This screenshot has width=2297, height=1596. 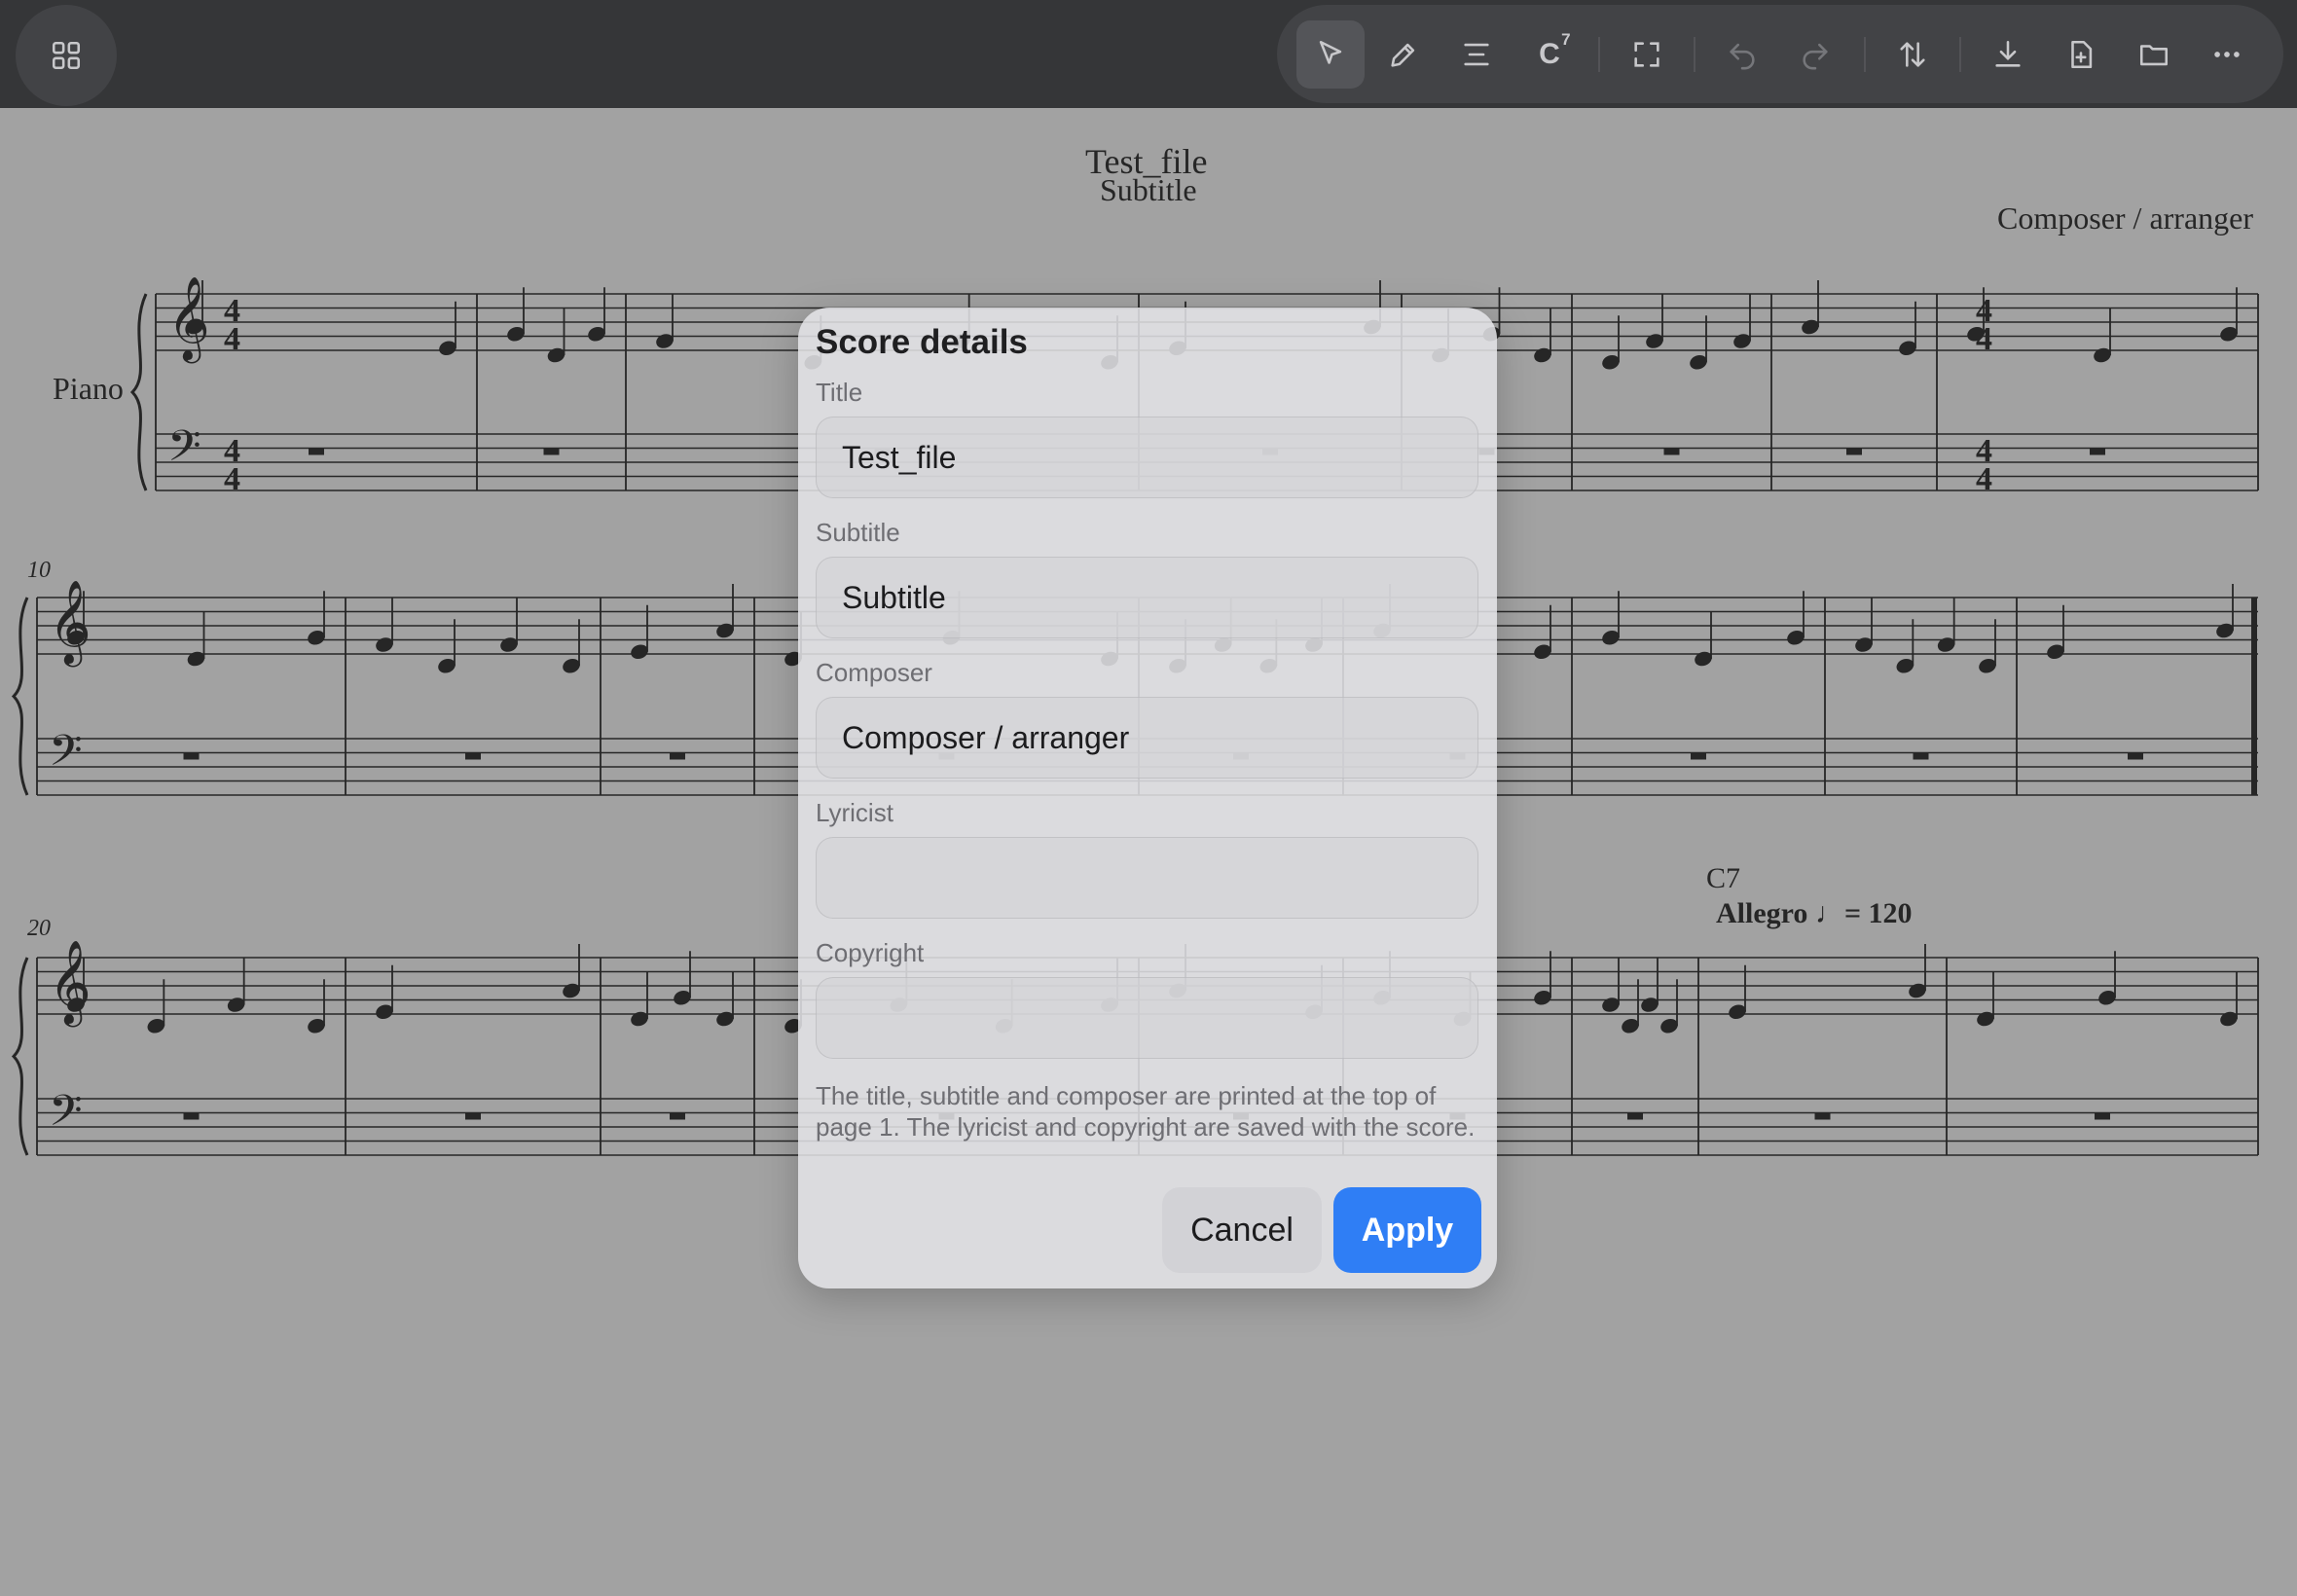 I want to click on subtitle-input, so click(x=1147, y=597).